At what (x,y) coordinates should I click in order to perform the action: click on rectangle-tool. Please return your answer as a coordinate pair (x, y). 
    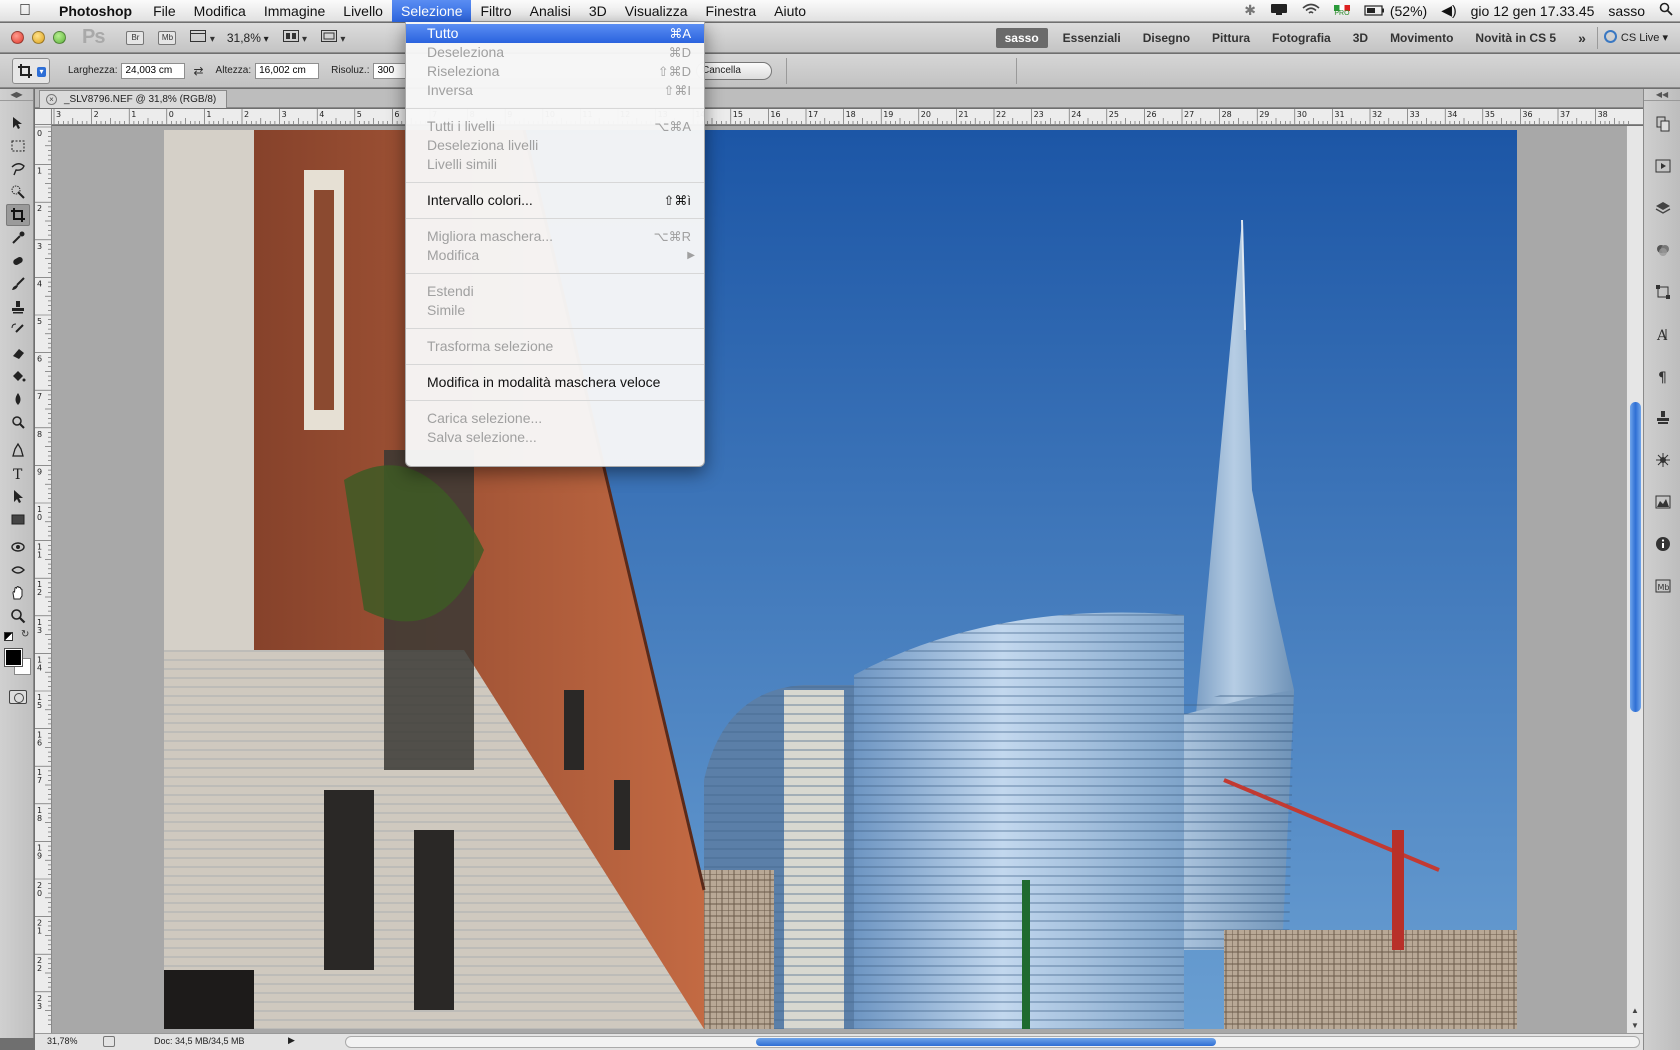
    Looking at the image, I should click on (18, 519).